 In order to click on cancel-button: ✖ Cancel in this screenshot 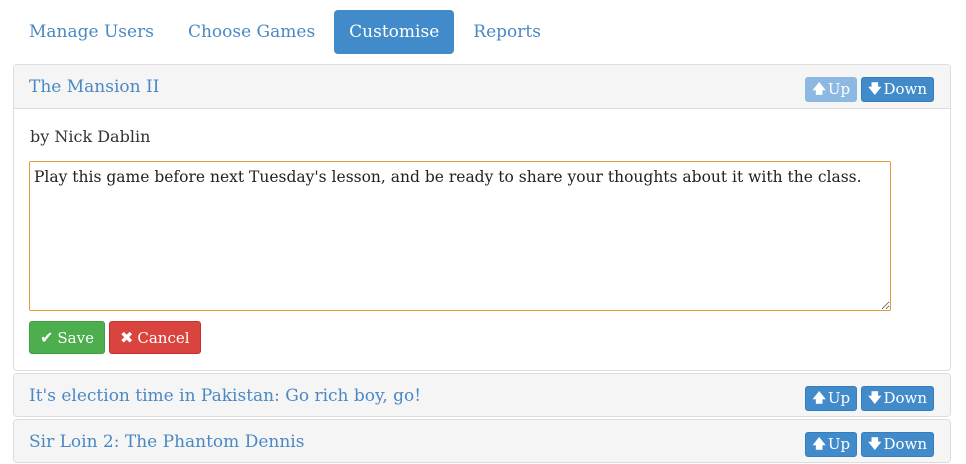, I will do `click(154, 337)`.